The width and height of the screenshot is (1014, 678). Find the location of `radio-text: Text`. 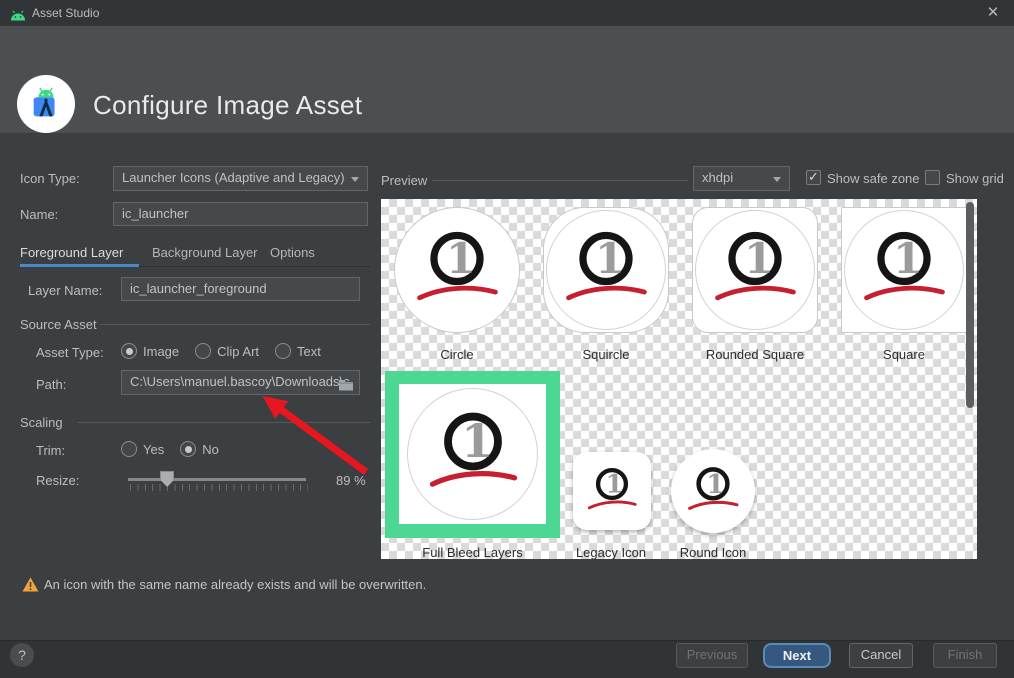

radio-text: Text is located at coordinates (298, 351).